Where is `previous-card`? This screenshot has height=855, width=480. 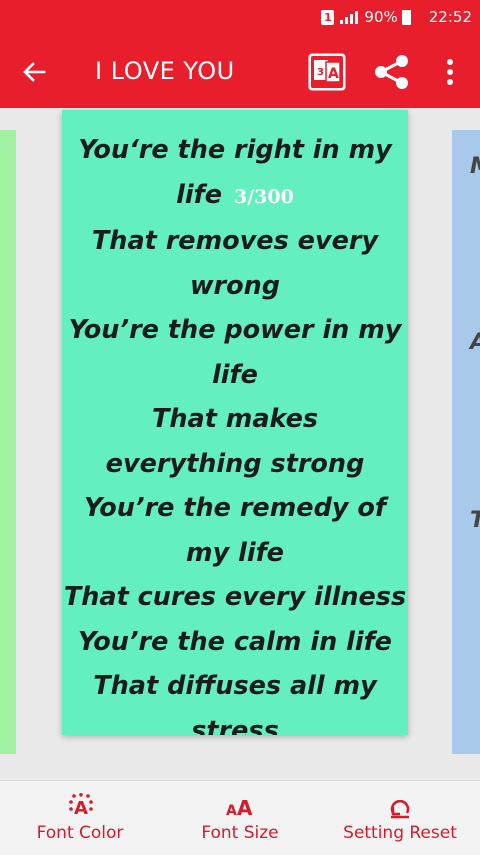 previous-card is located at coordinates (8, 442).